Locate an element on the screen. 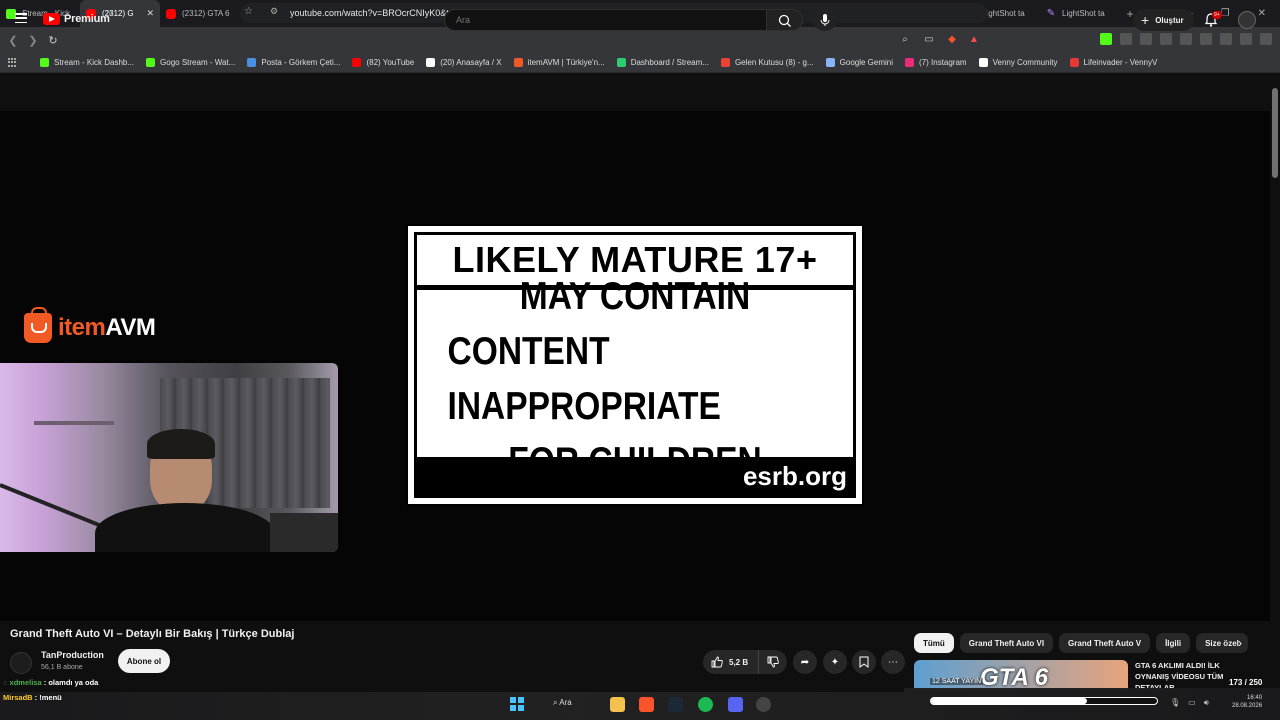 The image size is (1280, 720). back-button: ❮ is located at coordinates (13, 40).